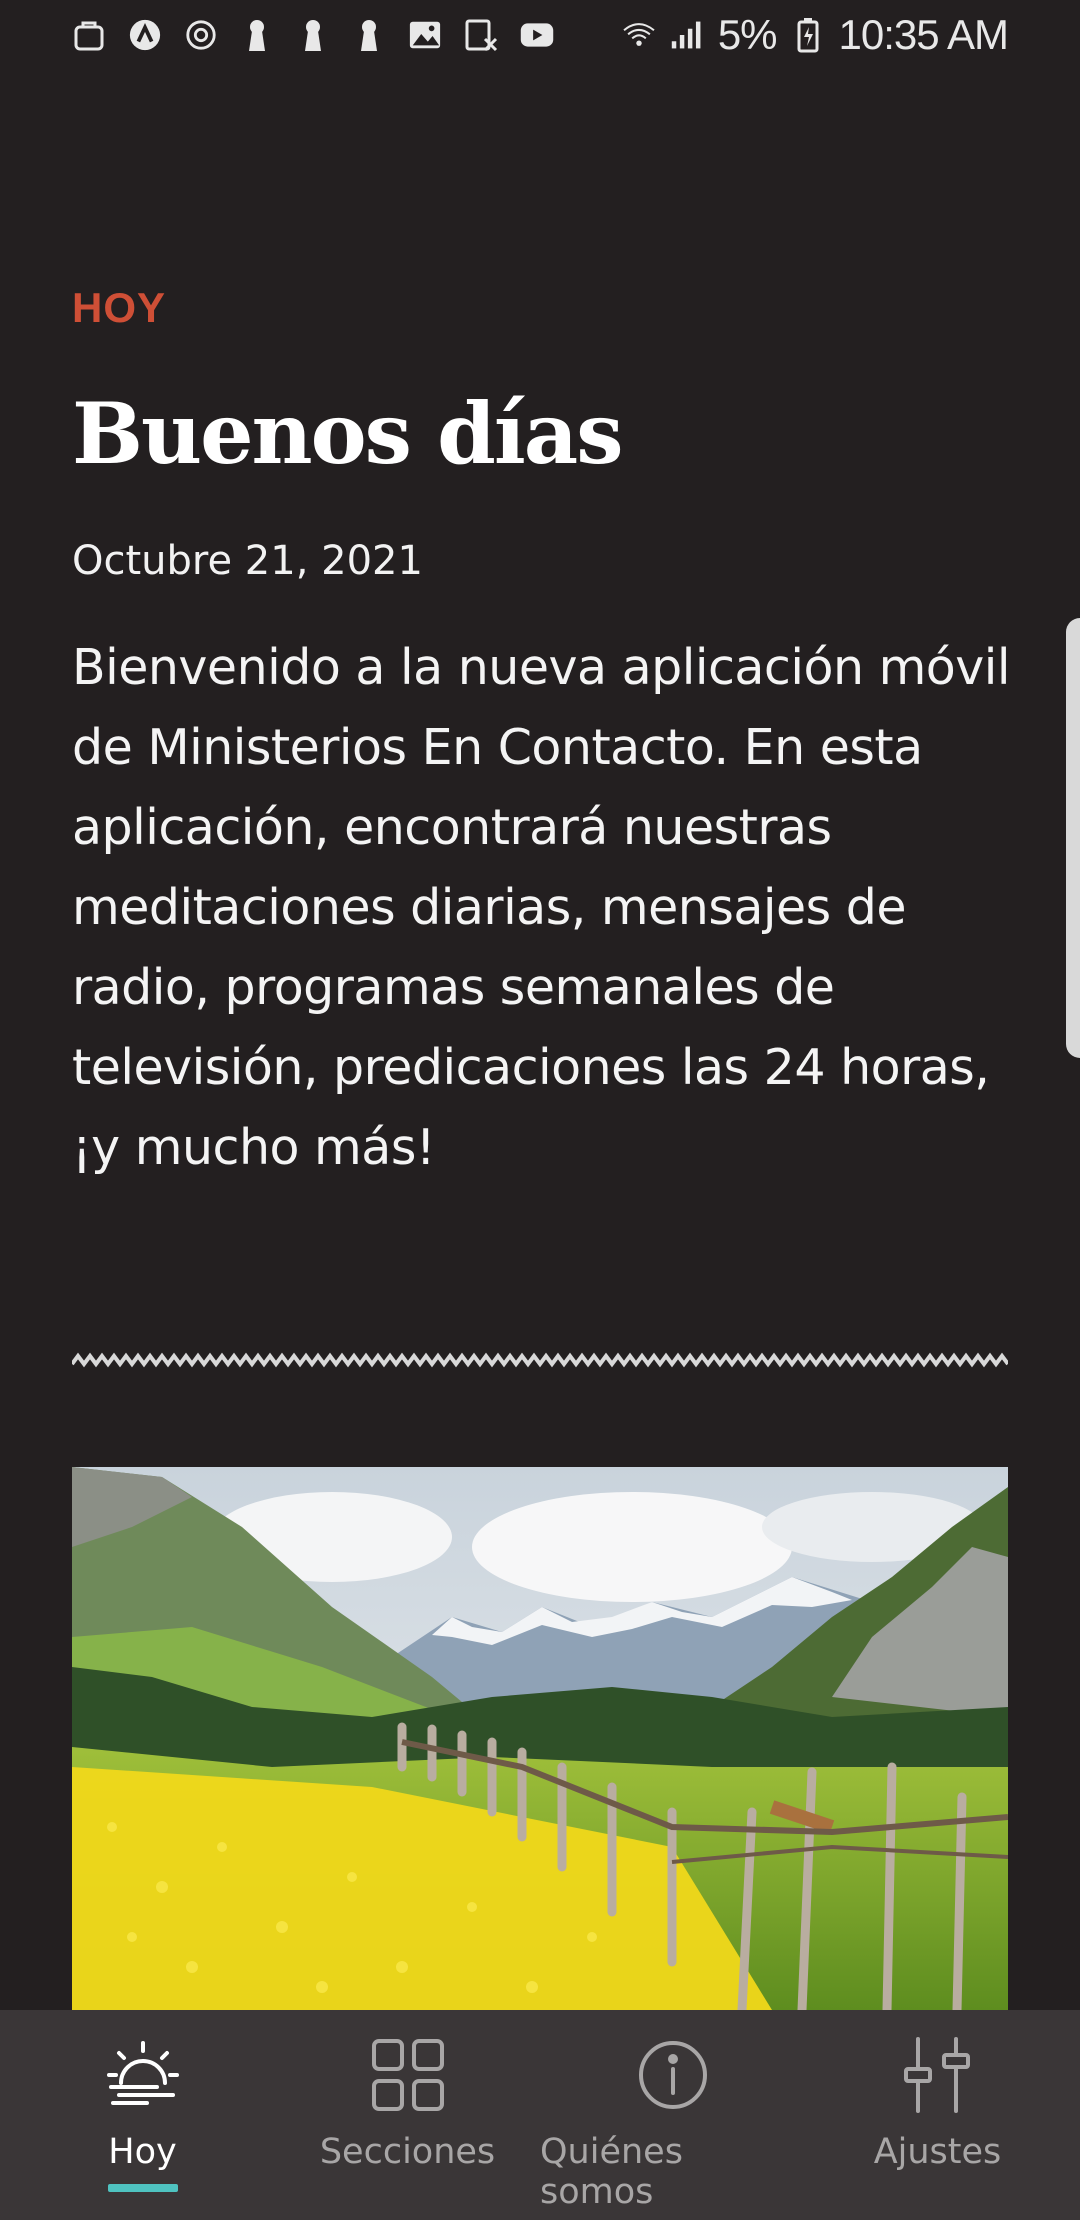 The height and width of the screenshot is (2220, 1080). Describe the element at coordinates (937, 2152) in the screenshot. I see `nav-label-ajustes: Ajustes` at that location.